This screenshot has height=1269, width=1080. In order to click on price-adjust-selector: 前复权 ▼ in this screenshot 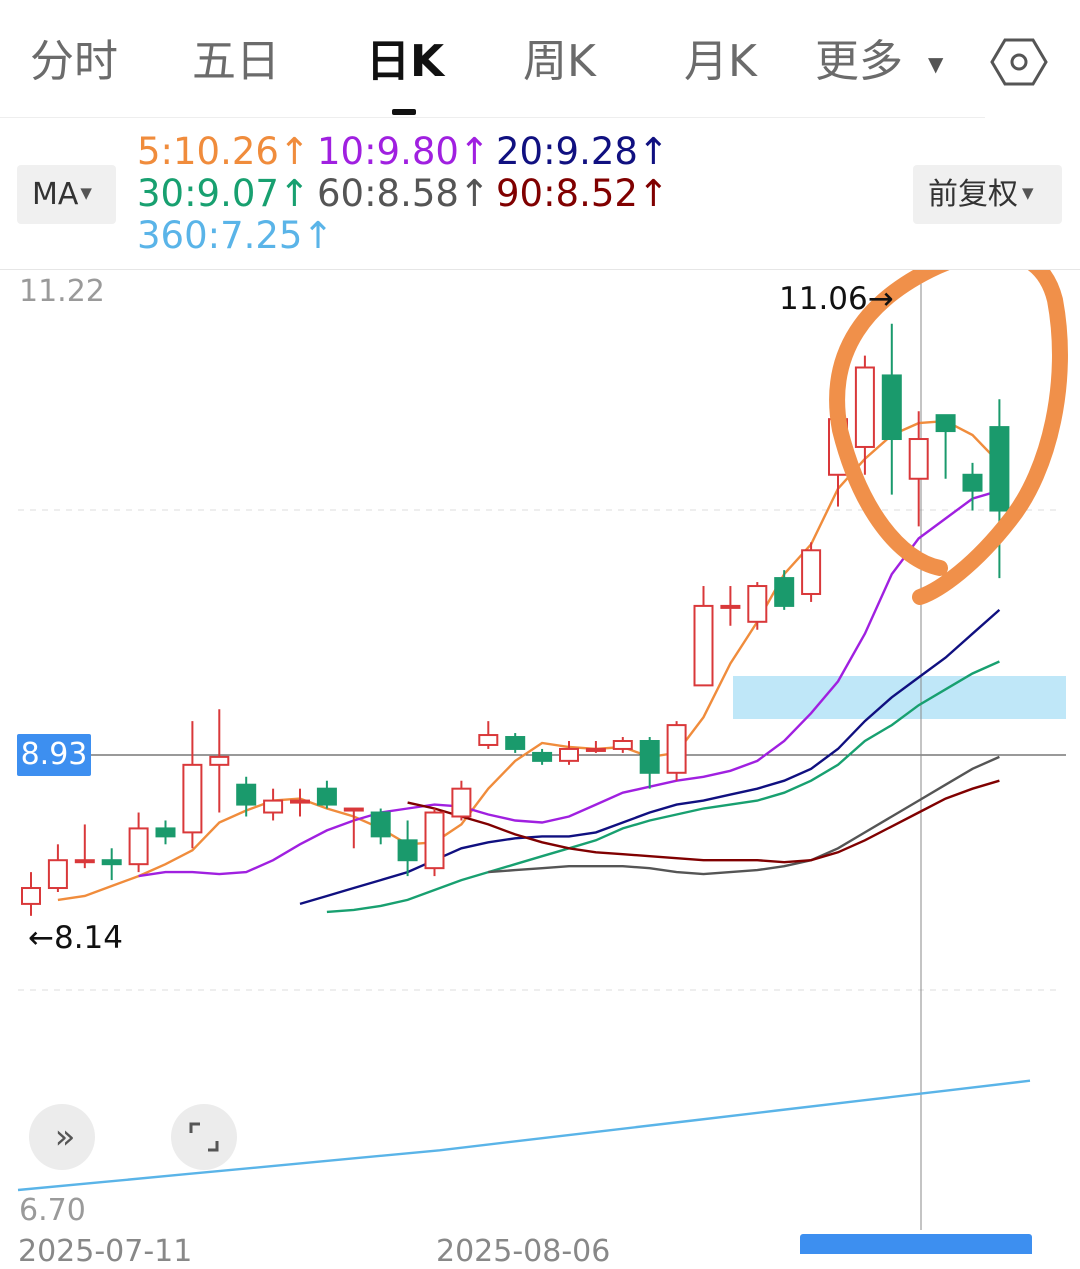, I will do `click(987, 194)`.